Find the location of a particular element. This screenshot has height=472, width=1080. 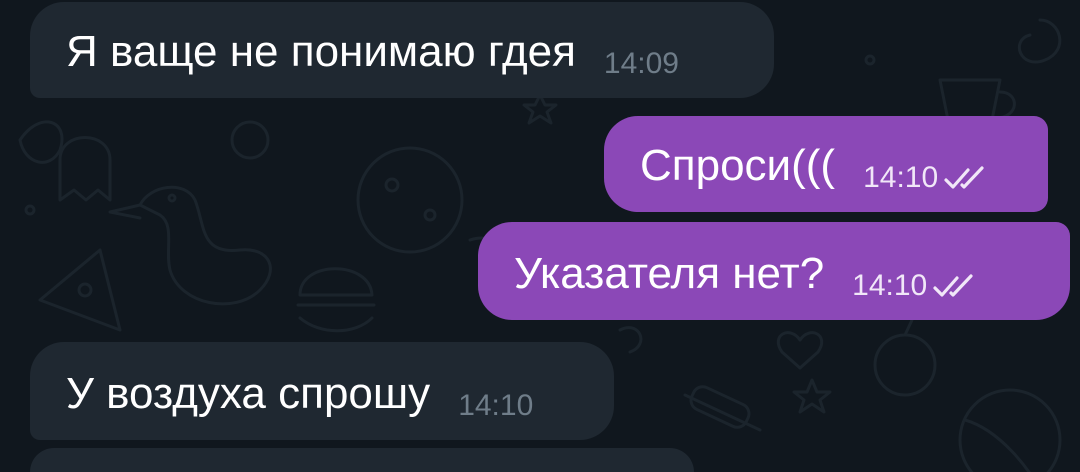

message-bubble-outgoing: Указателя нет? 14:10 is located at coordinates (774, 271).